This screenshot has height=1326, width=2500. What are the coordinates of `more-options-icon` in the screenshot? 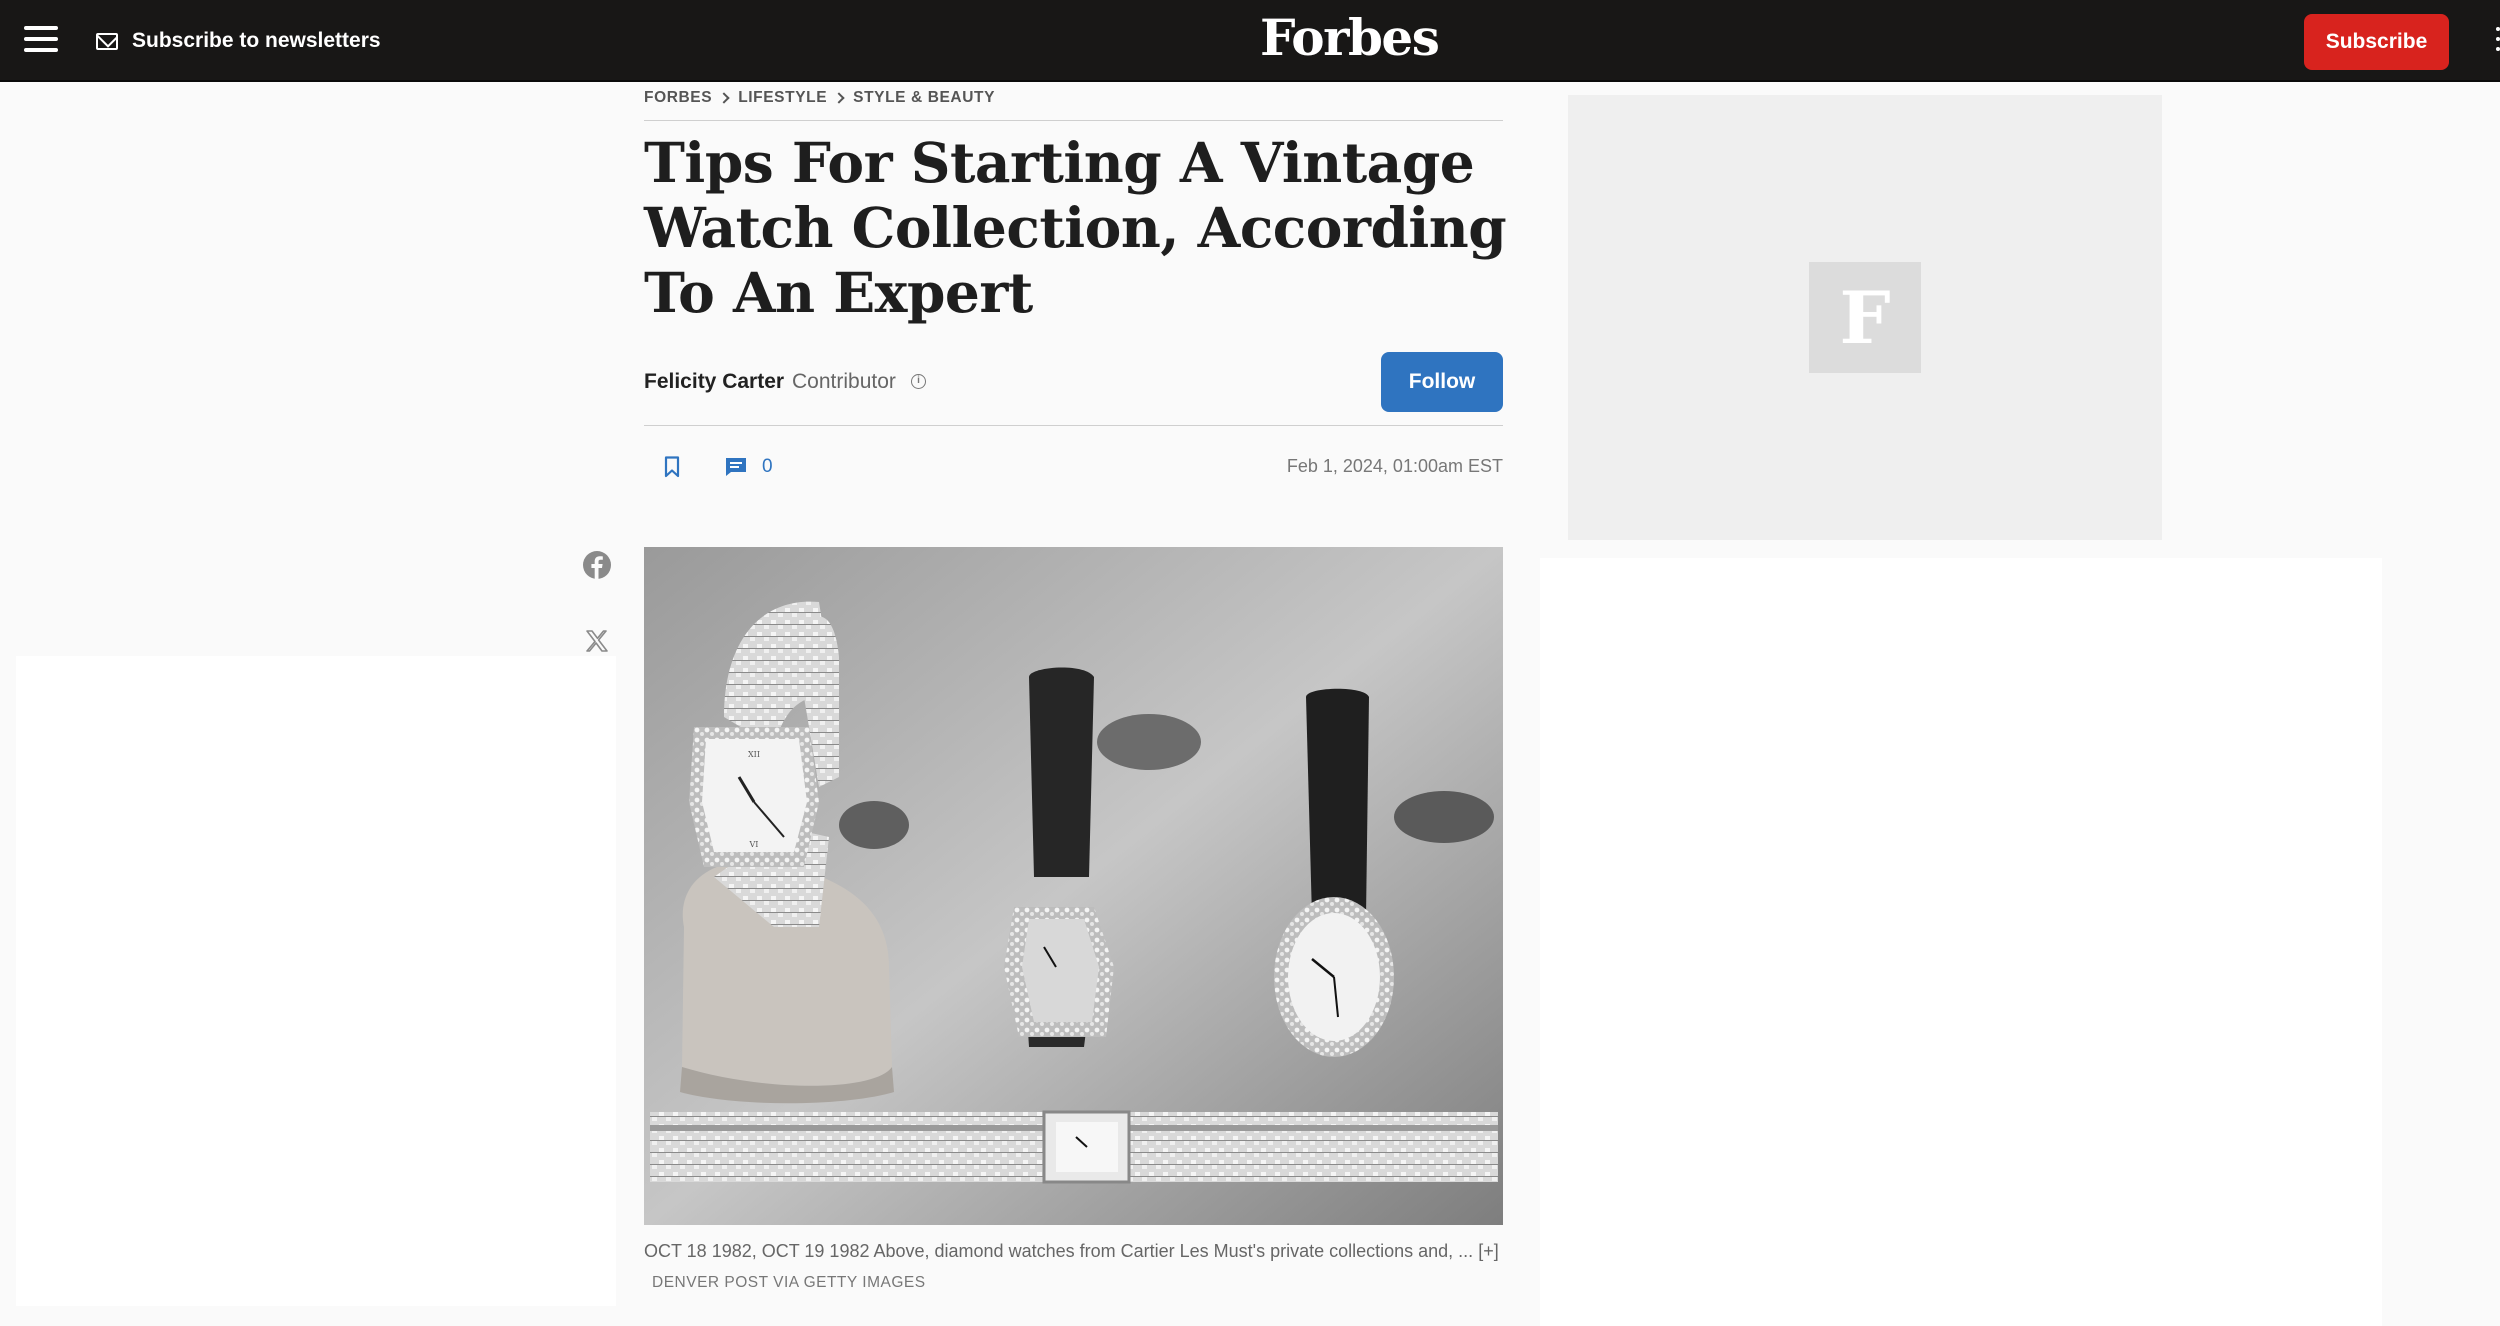 It's located at (2496, 41).